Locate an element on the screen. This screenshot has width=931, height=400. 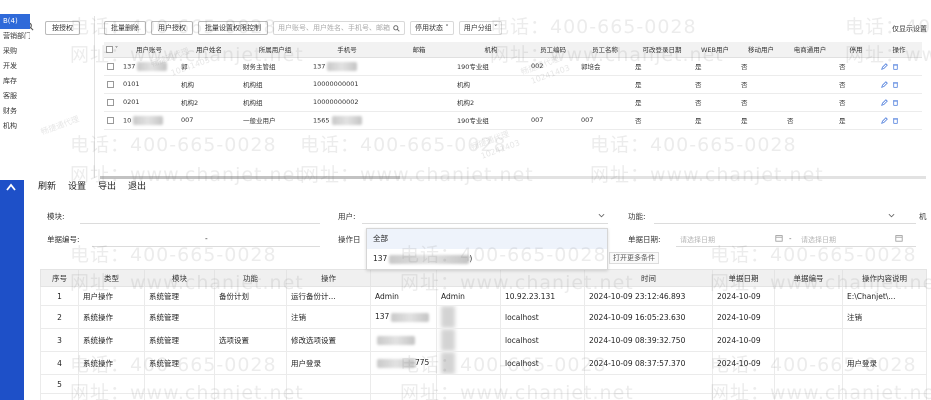
batch-delete-button: 批量删除 is located at coordinates (125, 28).